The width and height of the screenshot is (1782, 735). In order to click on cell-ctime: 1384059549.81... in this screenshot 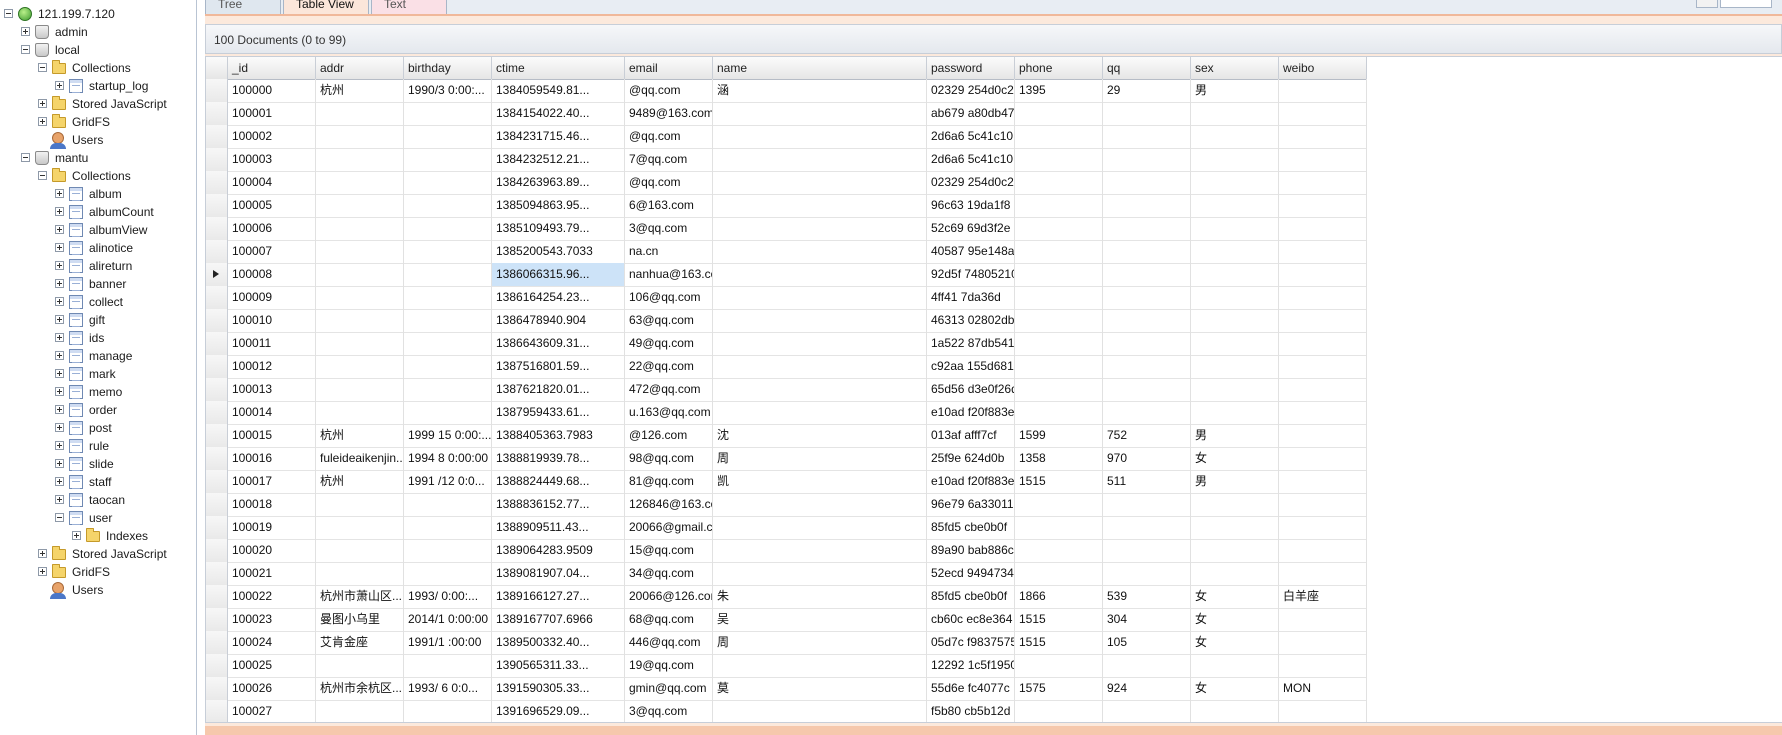, I will do `click(558, 90)`.